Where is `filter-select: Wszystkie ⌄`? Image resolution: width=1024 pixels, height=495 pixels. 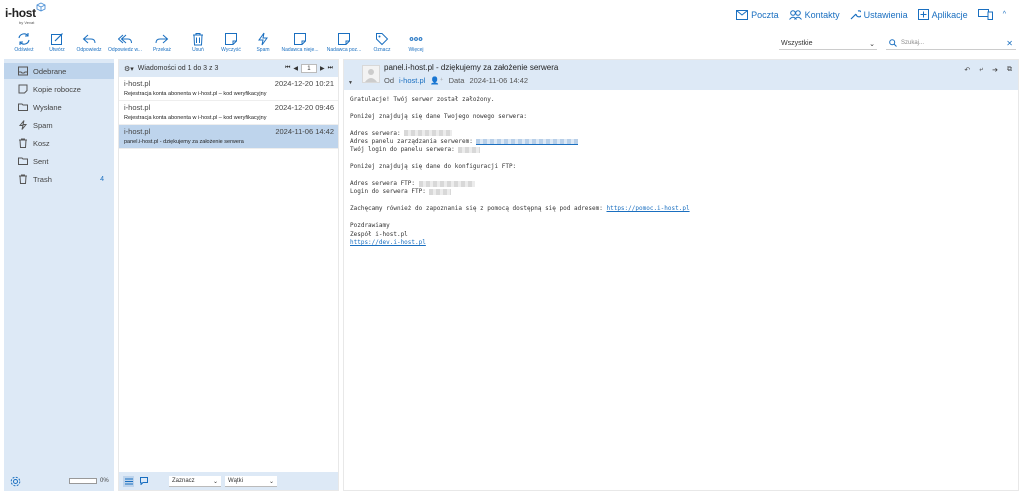
filter-select: Wszystkie ⌄ is located at coordinates (828, 44).